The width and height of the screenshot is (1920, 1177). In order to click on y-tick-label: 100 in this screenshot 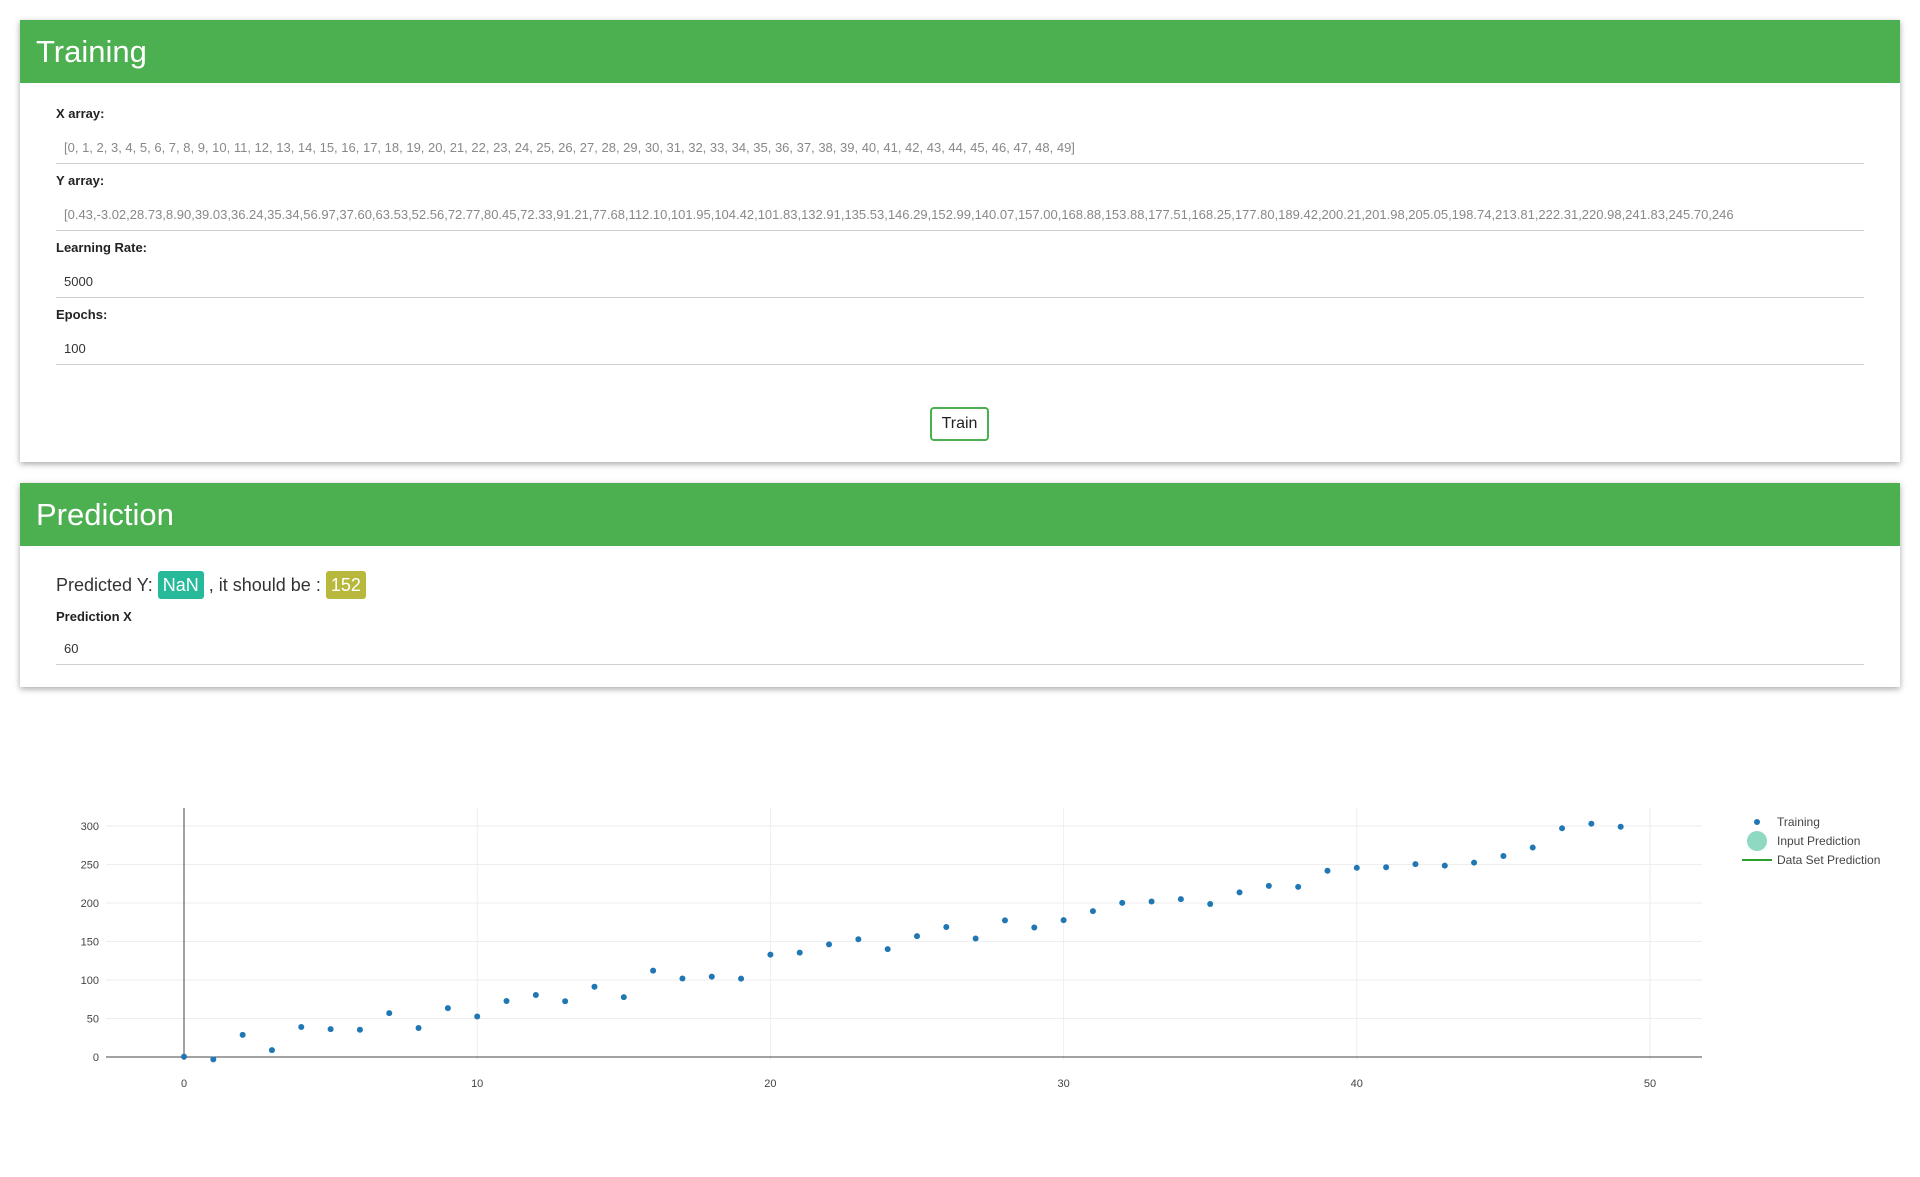, I will do `click(90, 981)`.